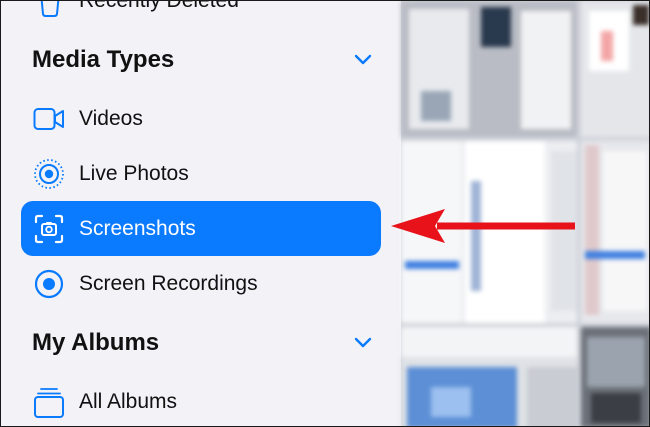 The height and width of the screenshot is (427, 650). What do you see at coordinates (49, 229) in the screenshot?
I see `screenshot-icon` at bounding box center [49, 229].